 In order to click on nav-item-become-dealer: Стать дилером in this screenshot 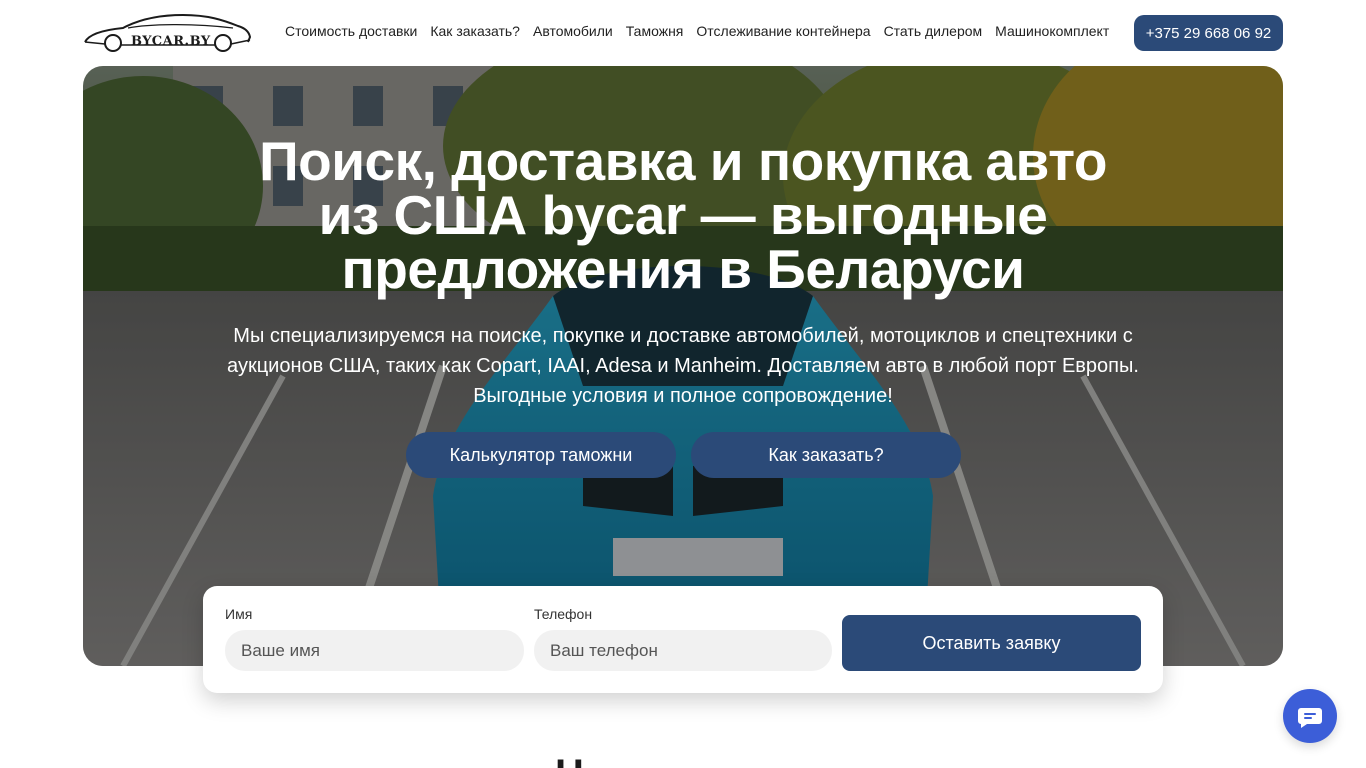, I will do `click(933, 31)`.